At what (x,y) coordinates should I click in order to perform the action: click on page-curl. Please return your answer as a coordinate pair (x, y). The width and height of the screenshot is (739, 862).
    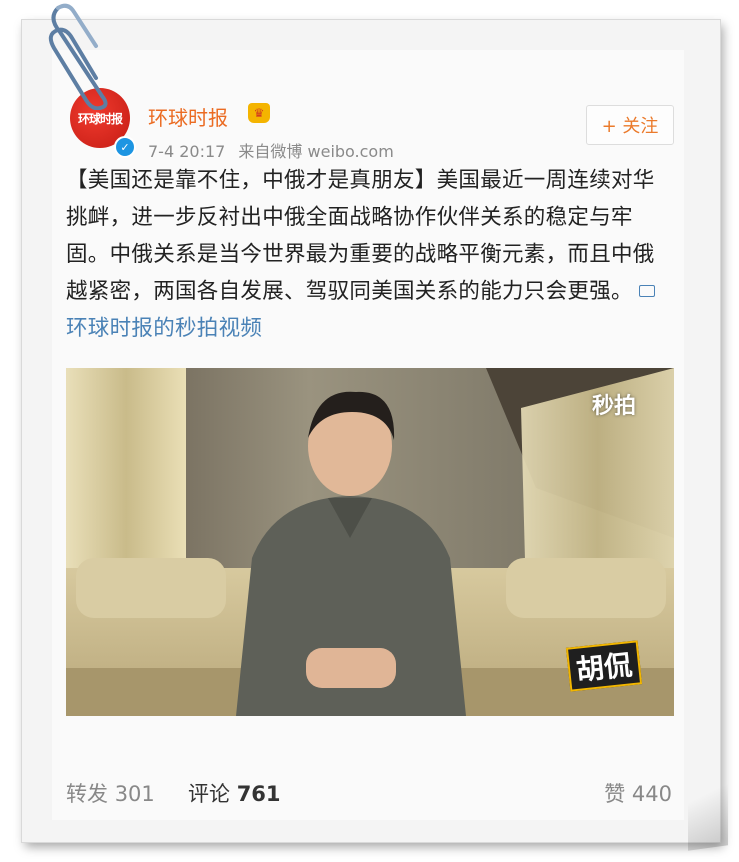
    Looking at the image, I should click on (708, 803).